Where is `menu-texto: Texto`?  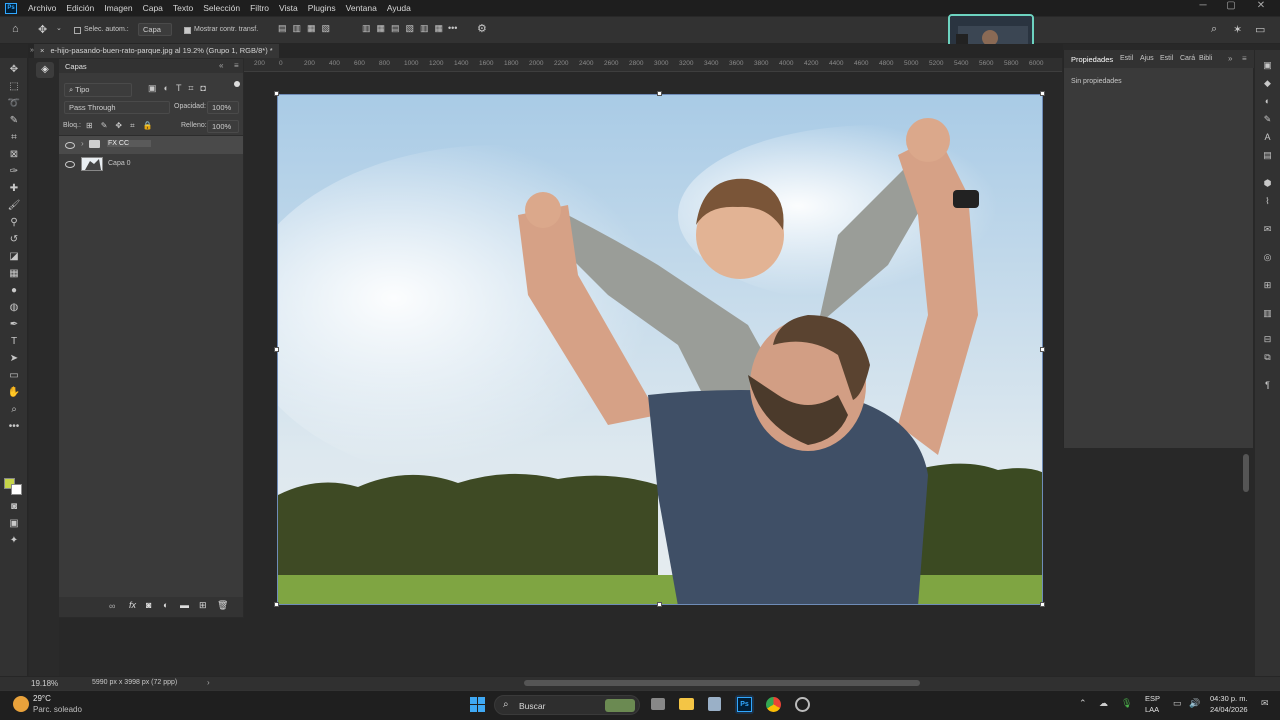
menu-texto: Texto is located at coordinates (183, 8).